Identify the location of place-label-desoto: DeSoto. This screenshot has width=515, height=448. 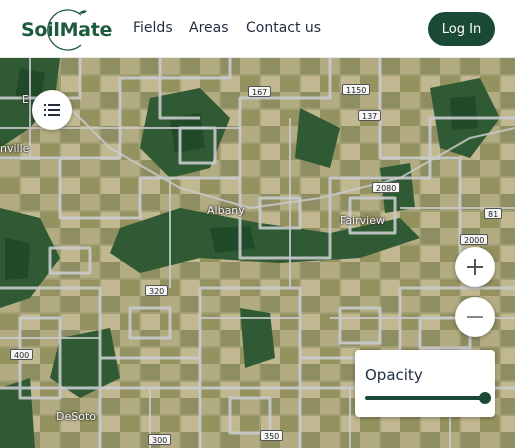
(76, 416).